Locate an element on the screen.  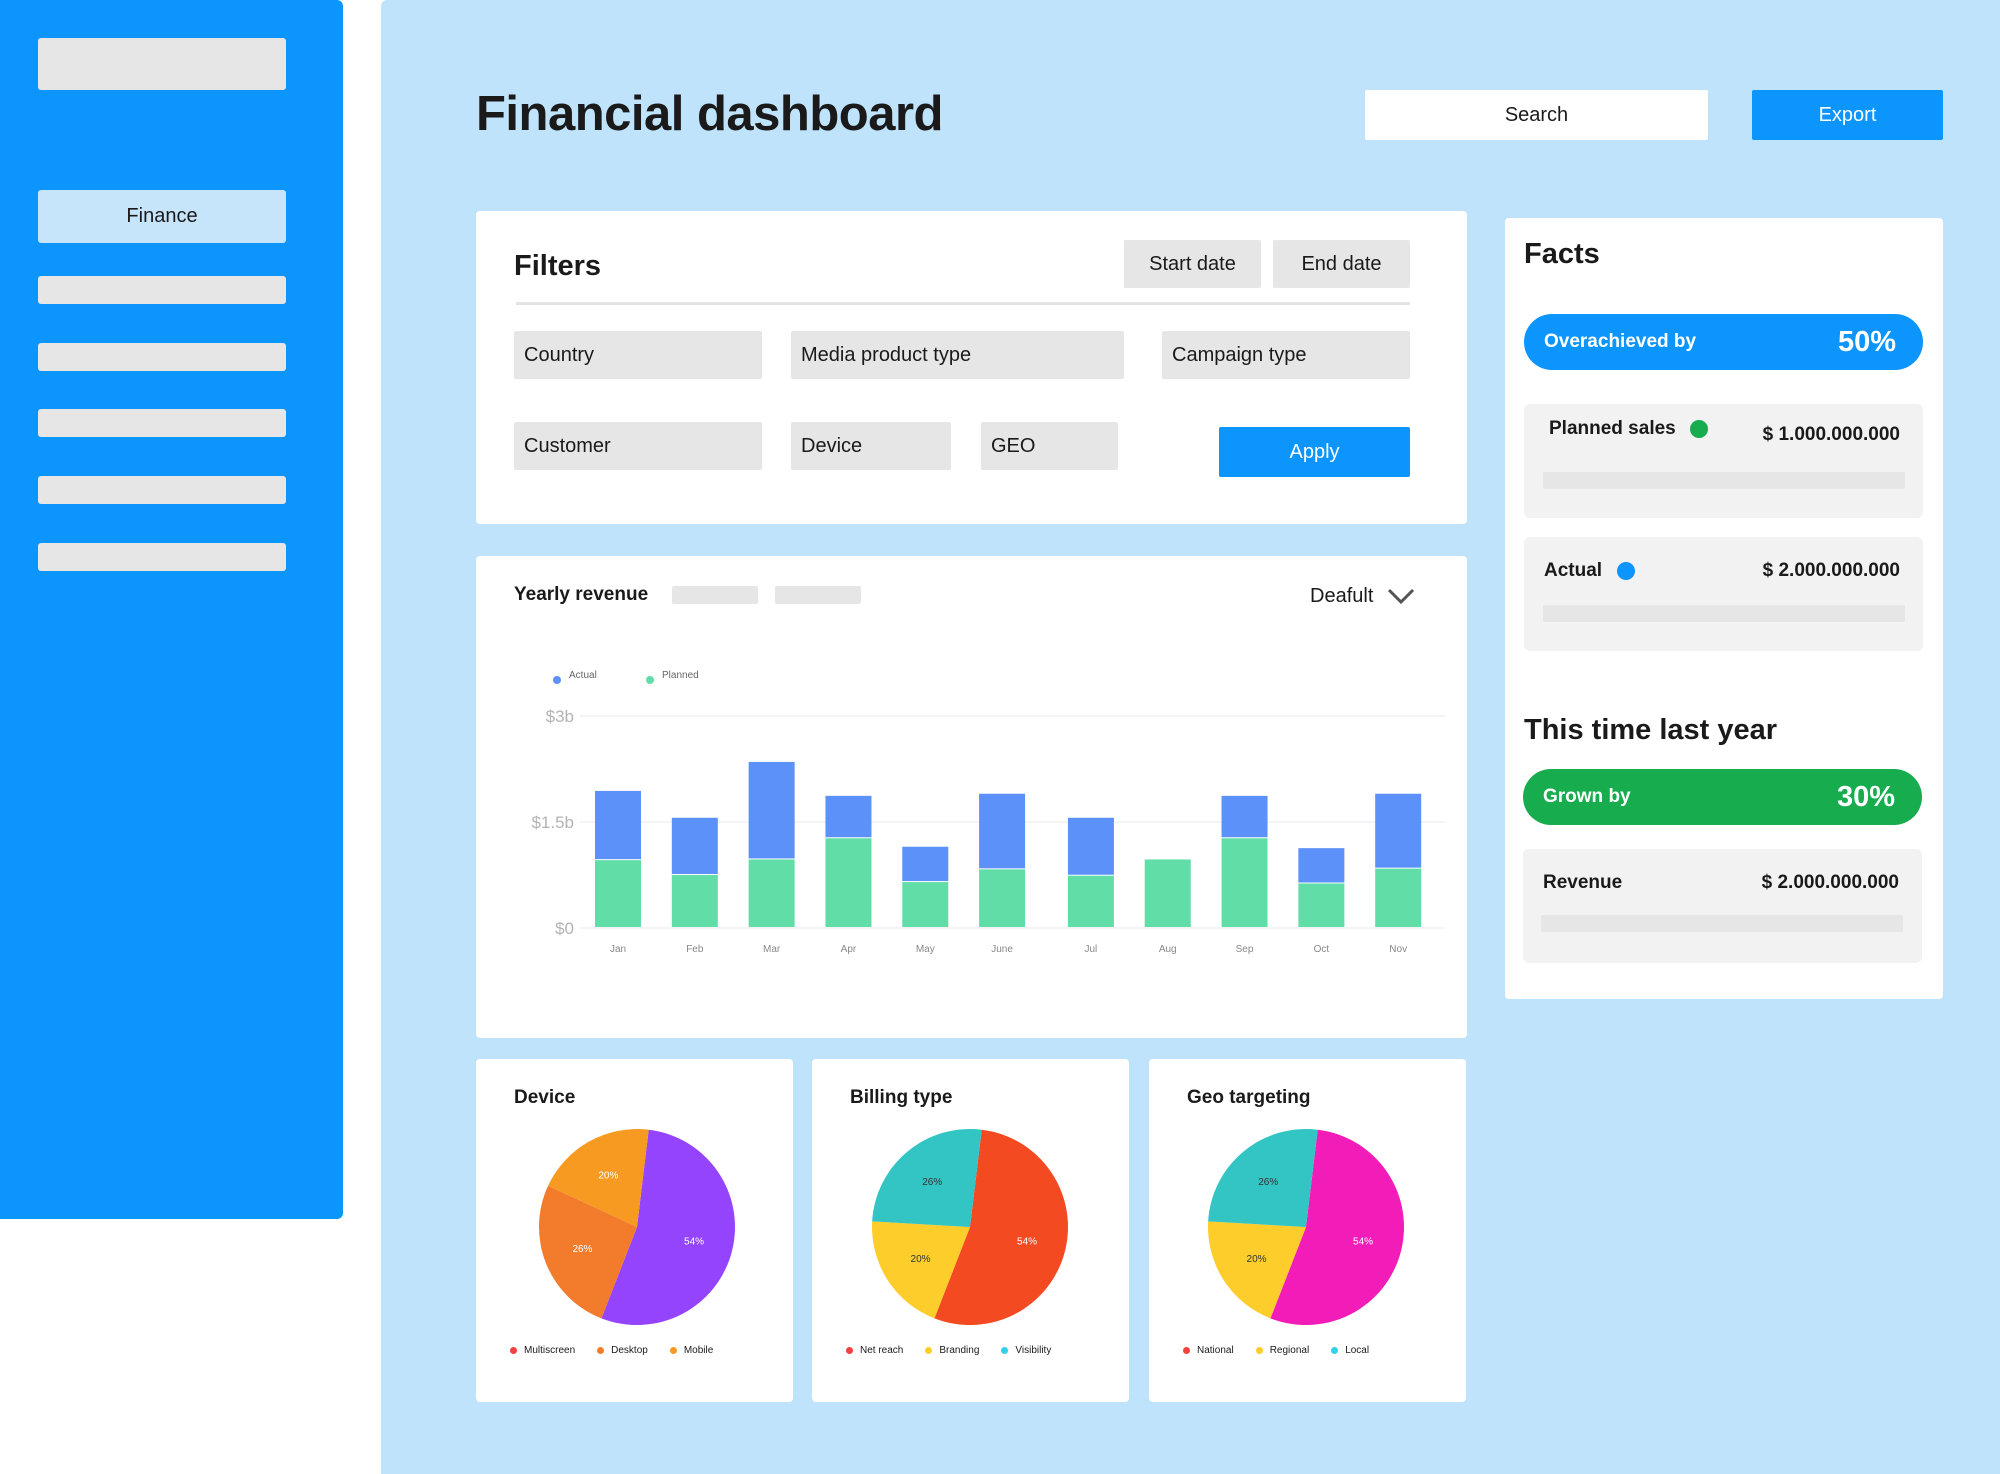
revenue-fact-row is located at coordinates (1722, 906).